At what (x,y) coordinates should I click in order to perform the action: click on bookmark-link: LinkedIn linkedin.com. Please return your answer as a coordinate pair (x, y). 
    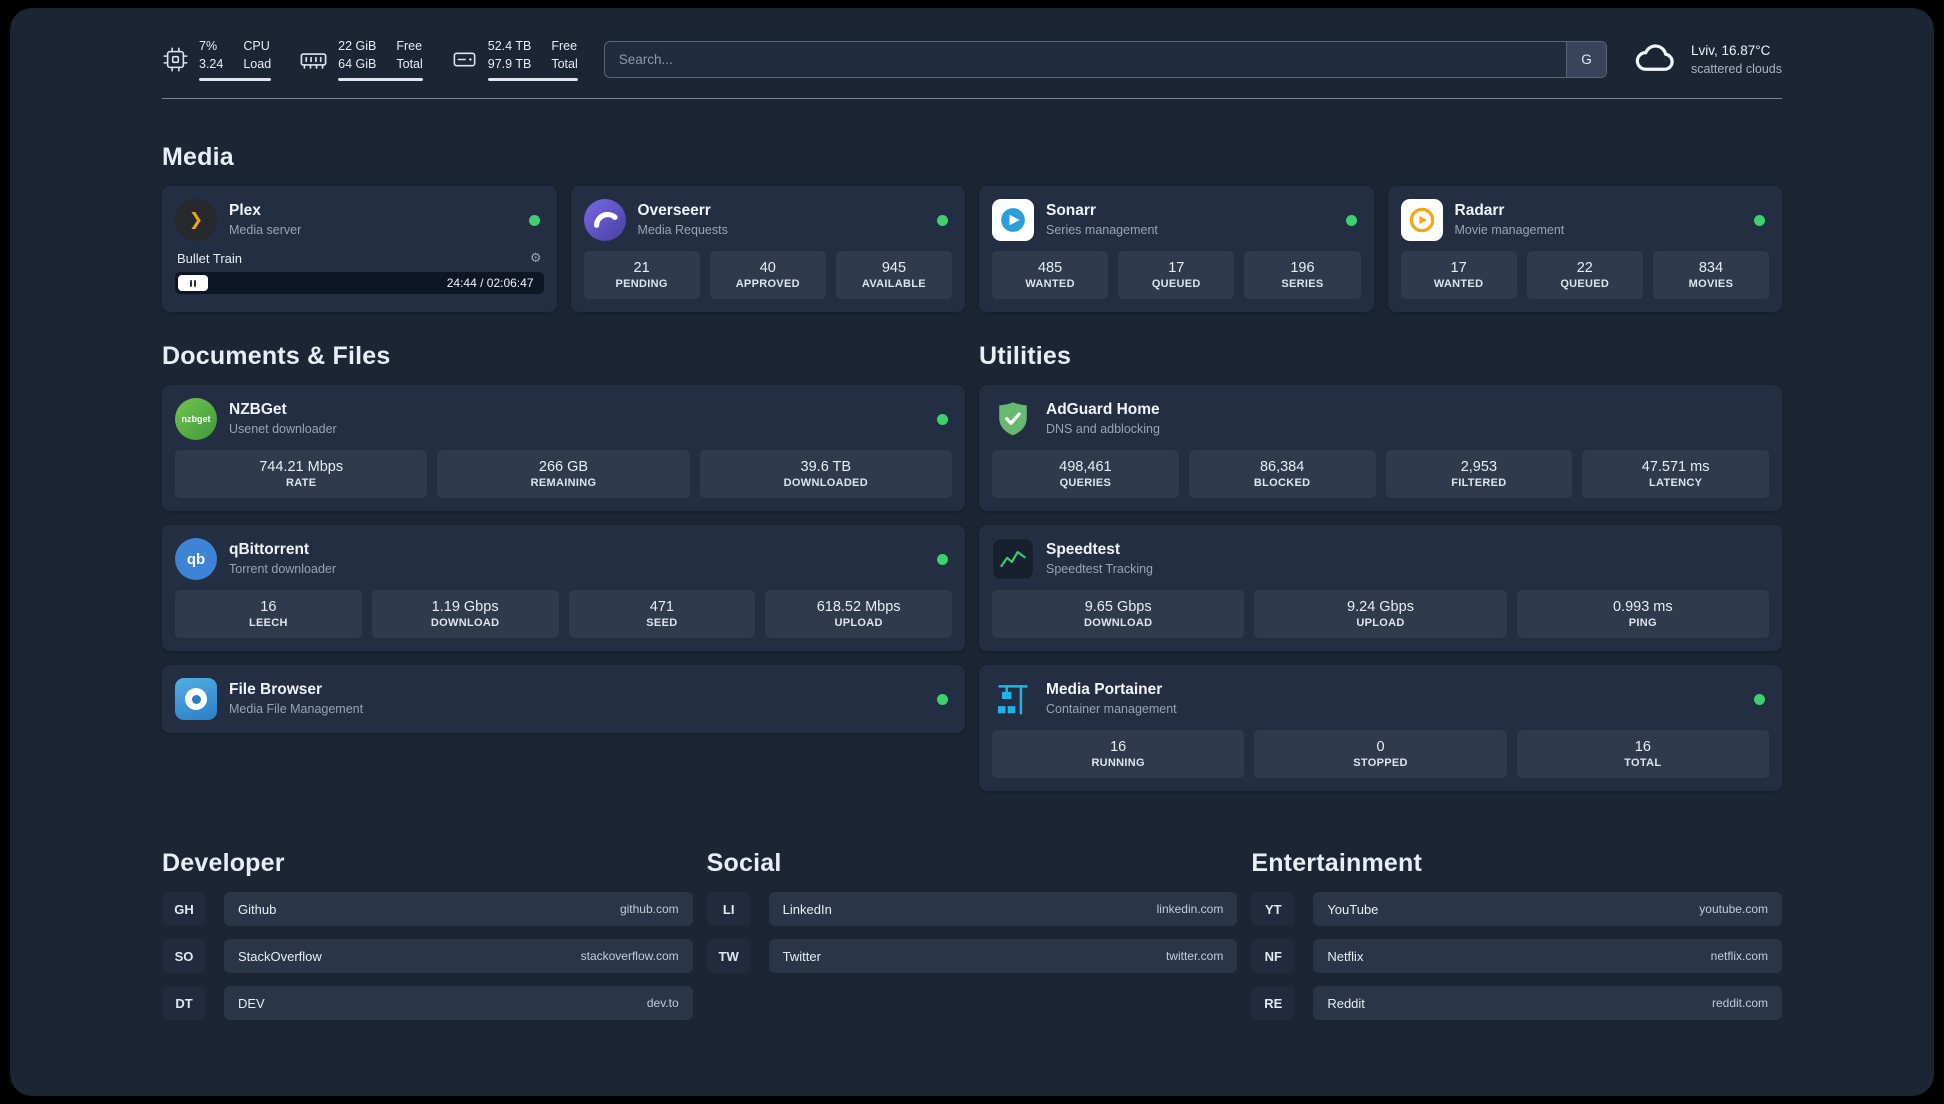
    Looking at the image, I should click on (1003, 909).